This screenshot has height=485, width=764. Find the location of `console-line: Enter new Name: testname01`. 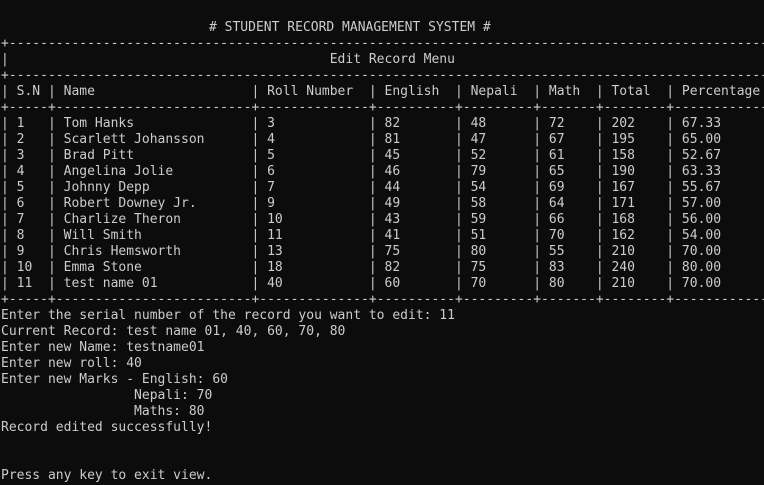

console-line: Enter new Name: testname01 is located at coordinates (103, 347).